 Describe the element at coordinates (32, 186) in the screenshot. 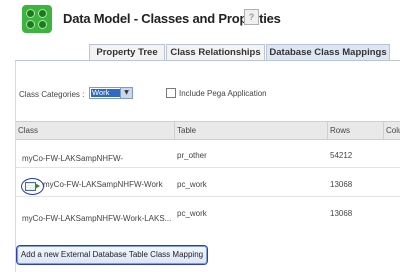

I see `open-mapping-icon` at that location.